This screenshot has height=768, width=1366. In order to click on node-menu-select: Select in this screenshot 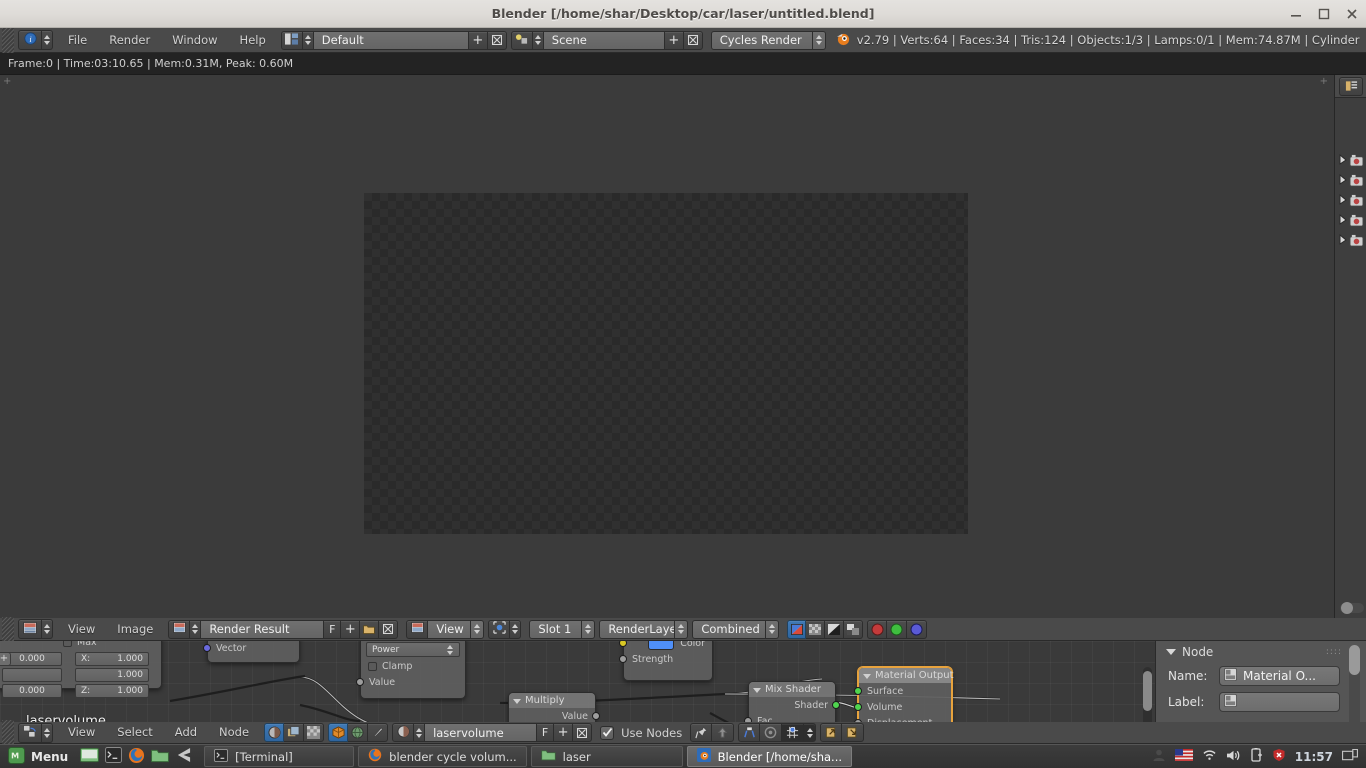, I will do `click(134, 732)`.